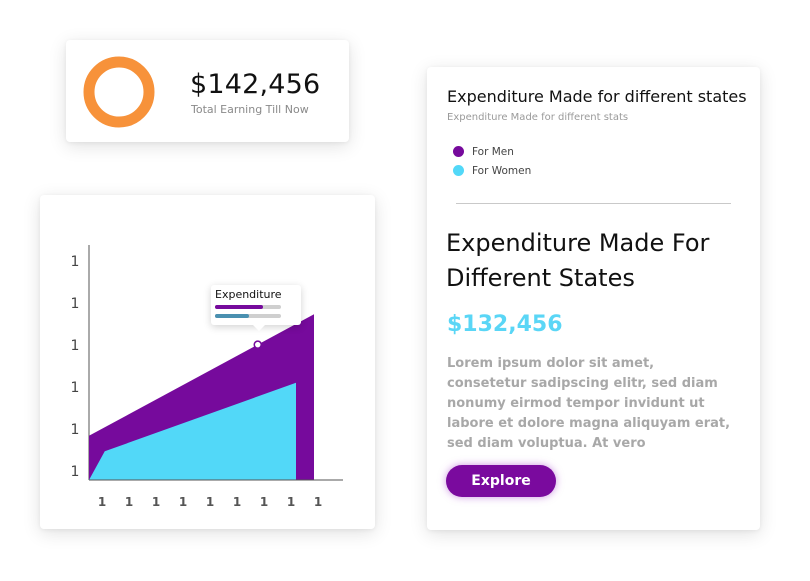 The width and height of the screenshot is (810, 581). Describe the element at coordinates (257, 344) in the screenshot. I see `tooltip-point` at that location.